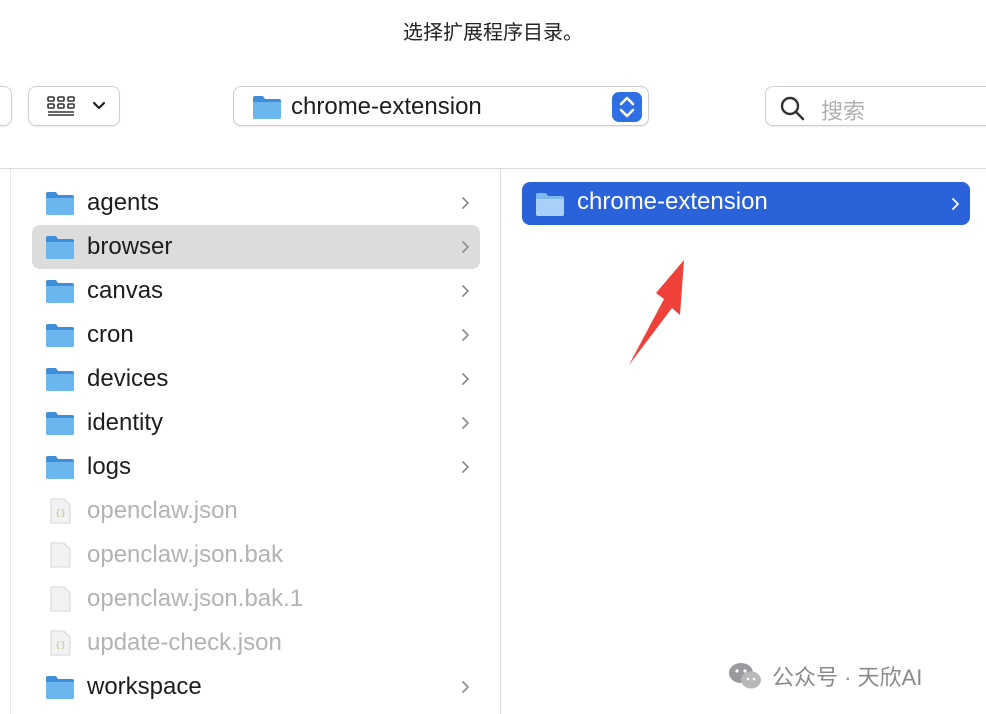 This screenshot has height=714, width=986. Describe the element at coordinates (128, 378) in the screenshot. I see `item-label: devices` at that location.